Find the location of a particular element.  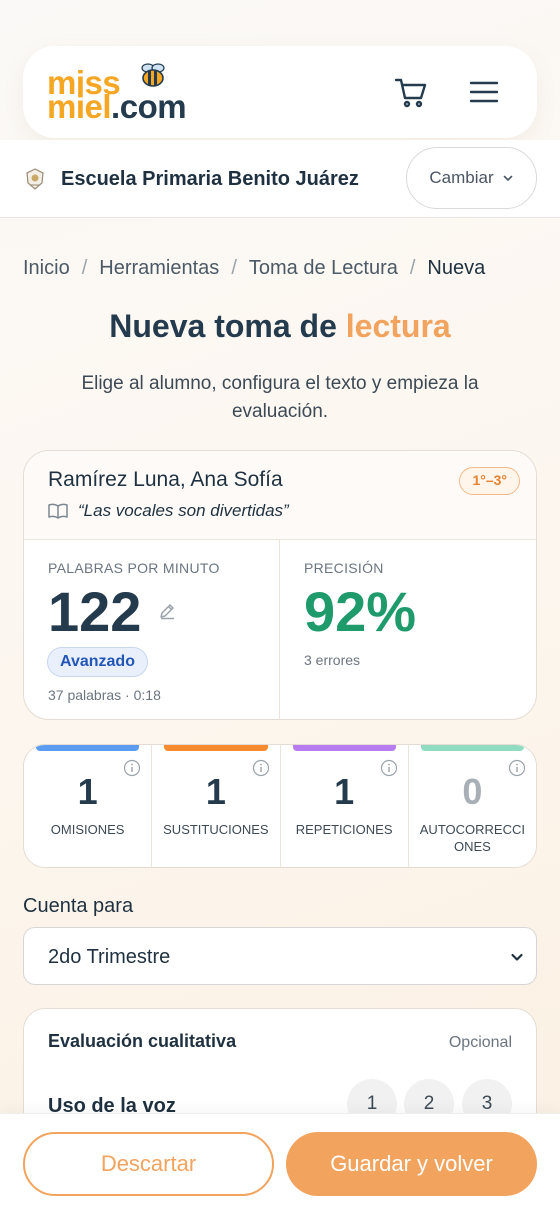

counter-label: SUSTITUCIONES is located at coordinates (216, 829).